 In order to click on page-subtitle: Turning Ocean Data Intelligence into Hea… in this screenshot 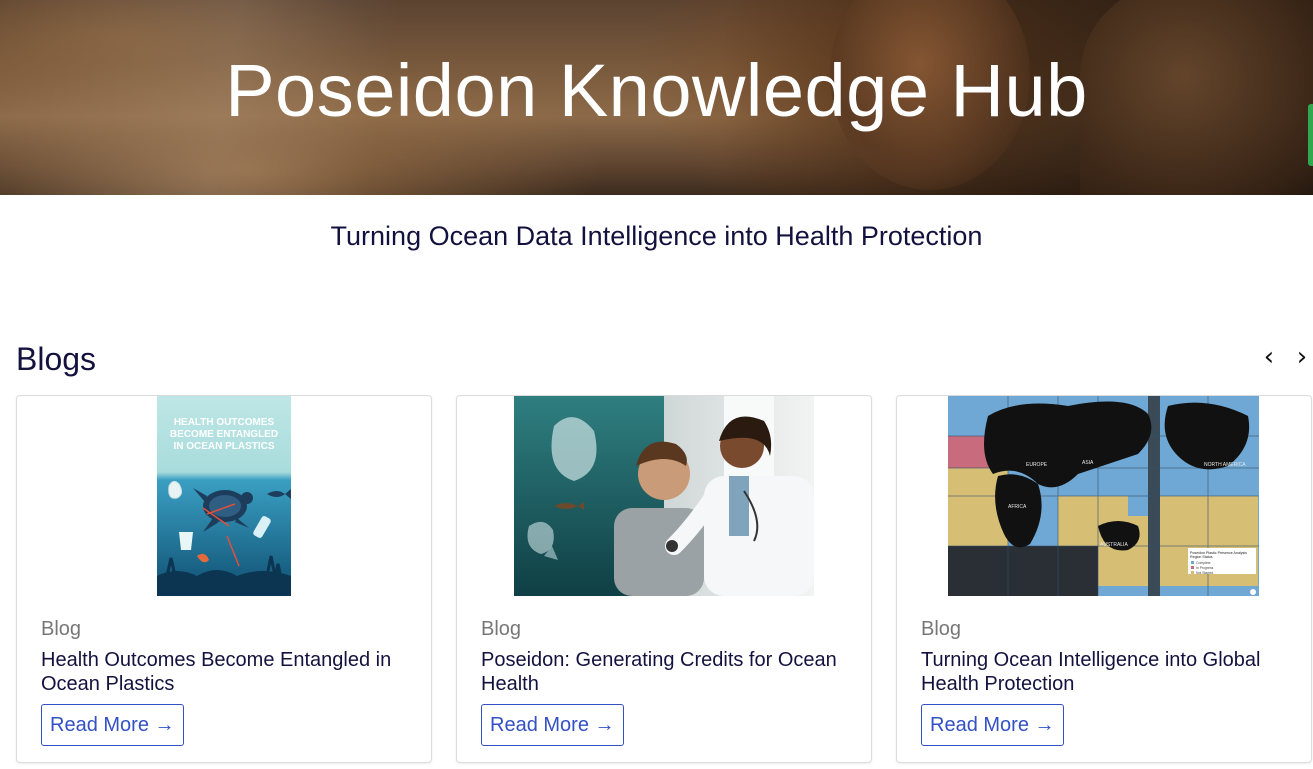, I will do `click(656, 236)`.